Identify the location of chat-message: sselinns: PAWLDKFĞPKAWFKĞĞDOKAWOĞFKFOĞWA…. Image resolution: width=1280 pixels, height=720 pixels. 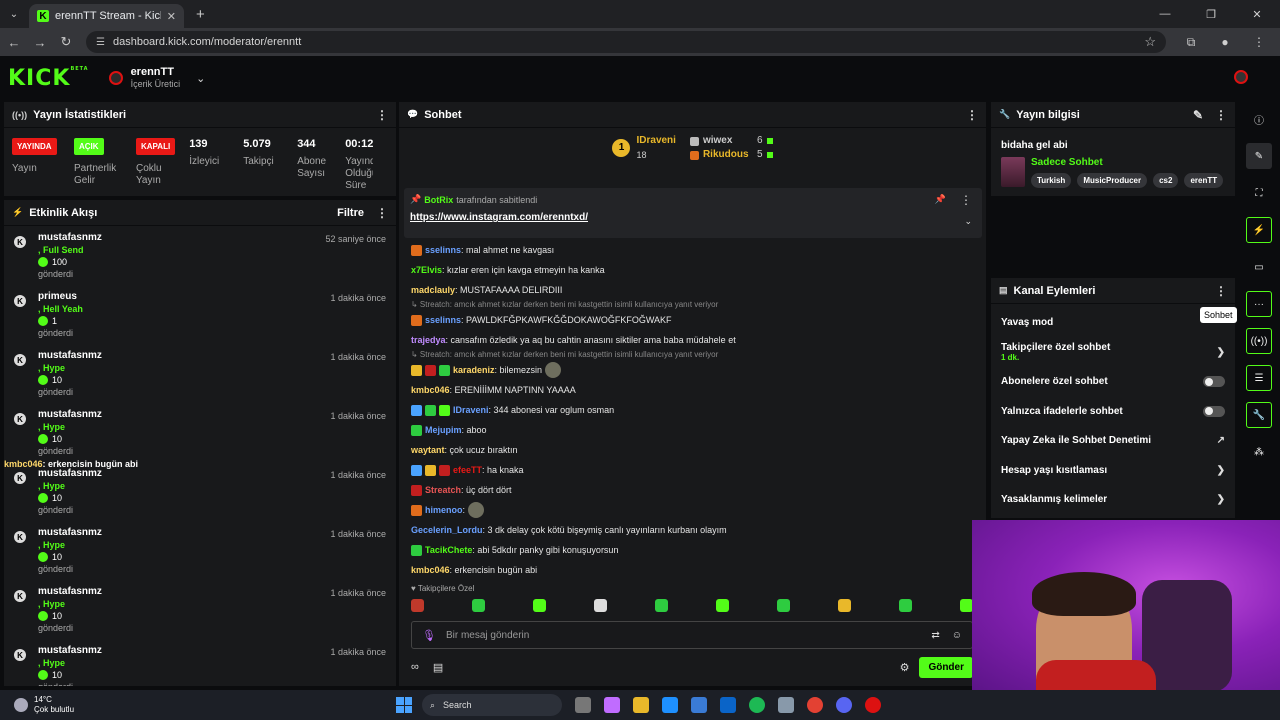
(696, 320).